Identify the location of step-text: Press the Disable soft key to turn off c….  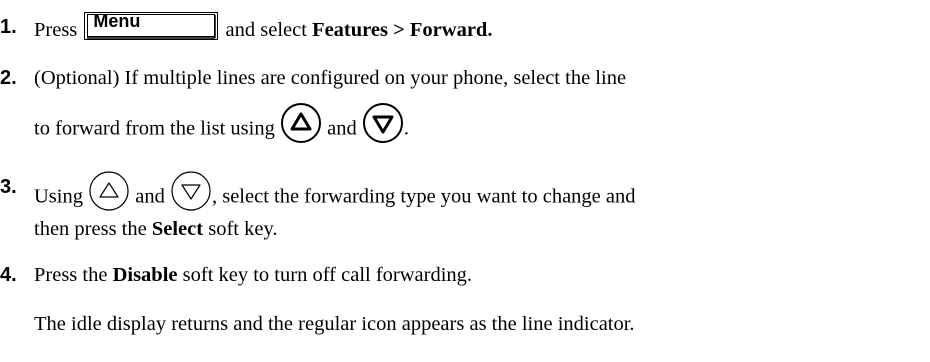
(253, 275).